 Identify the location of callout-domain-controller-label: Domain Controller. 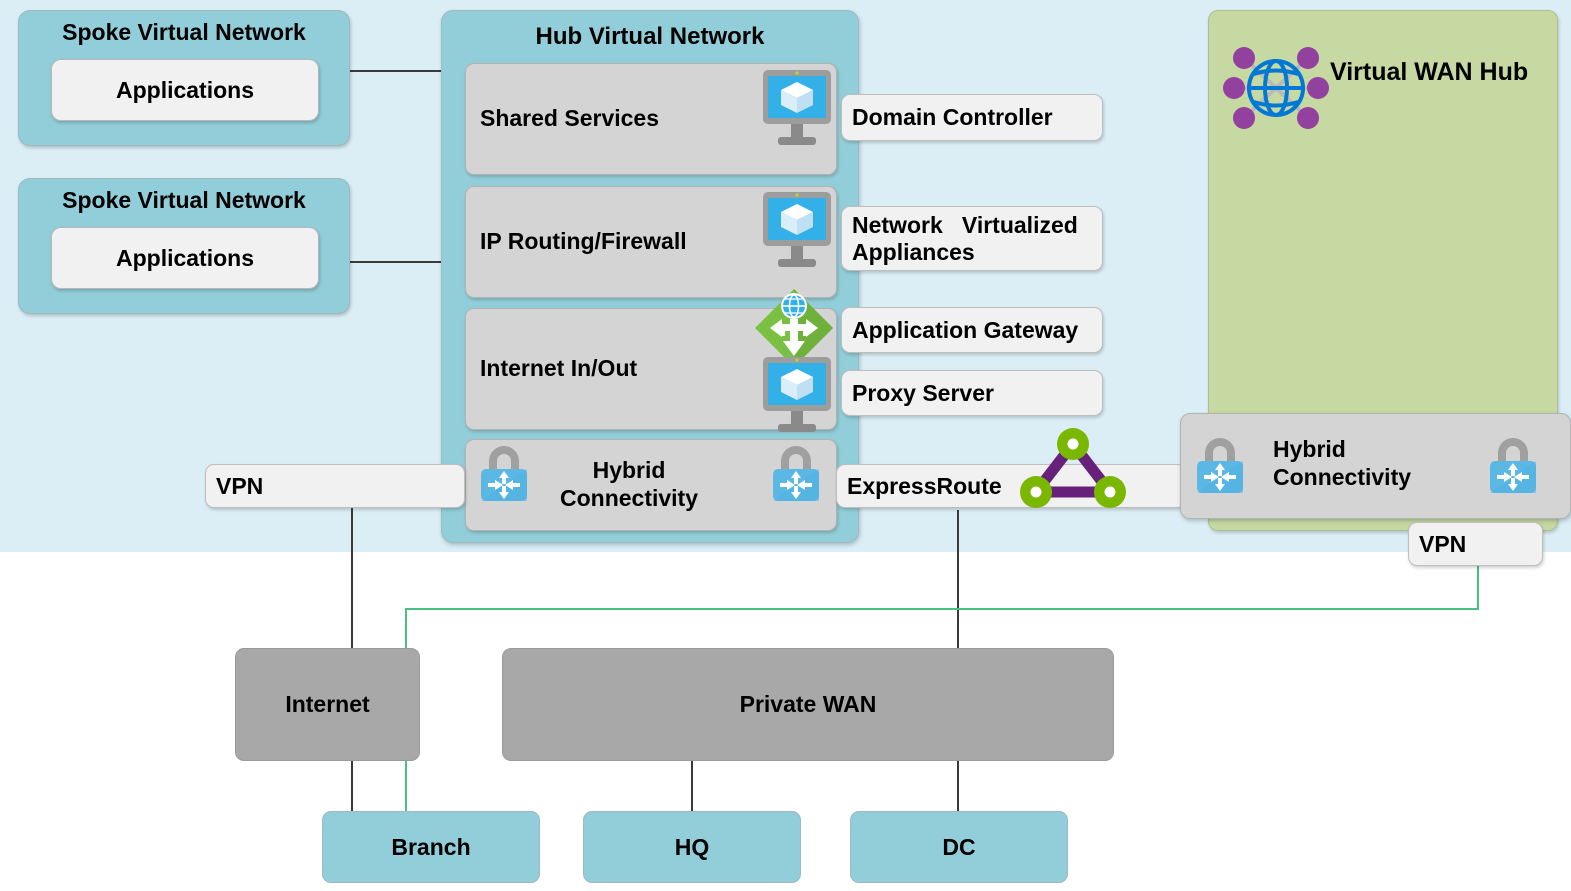
(952, 117).